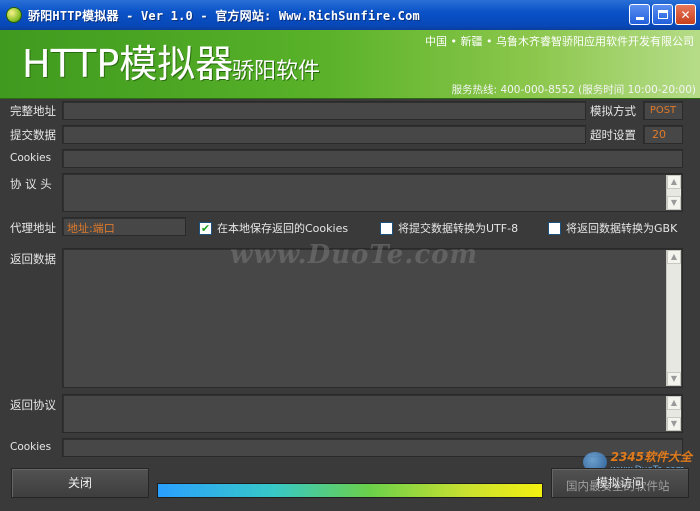  I want to click on save-cookies-checkbox-row: ✔ 在本地保存返回的Cookies, so click(273, 228).